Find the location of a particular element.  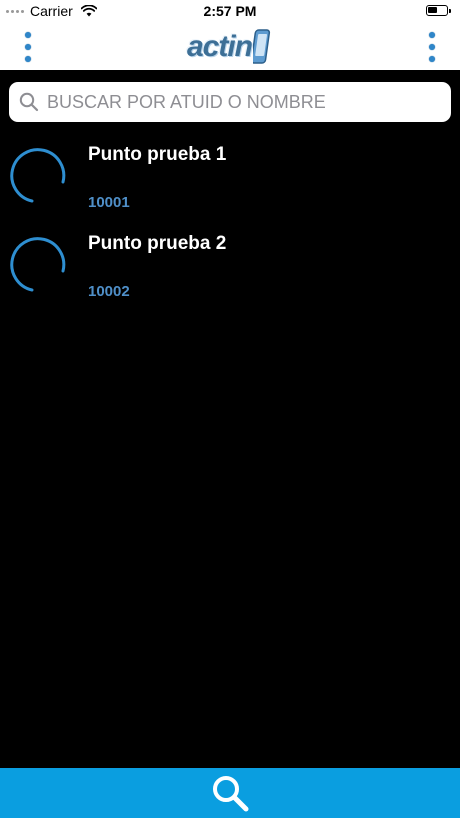

status-time: 2:57 PM is located at coordinates (230, 11).